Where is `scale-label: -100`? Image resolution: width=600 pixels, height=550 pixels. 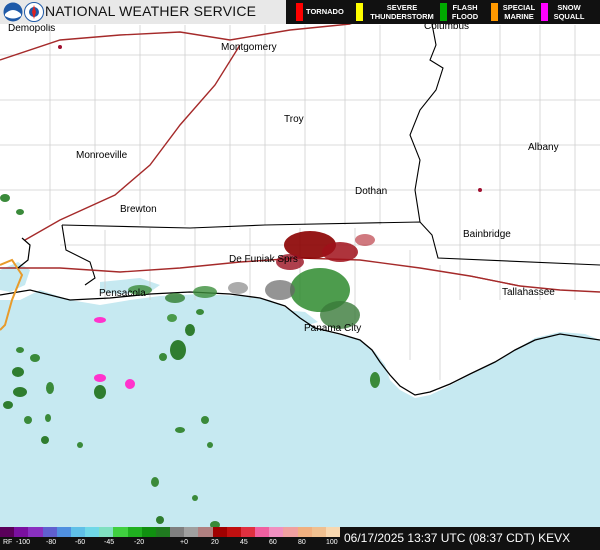 scale-label: -100 is located at coordinates (23, 542).